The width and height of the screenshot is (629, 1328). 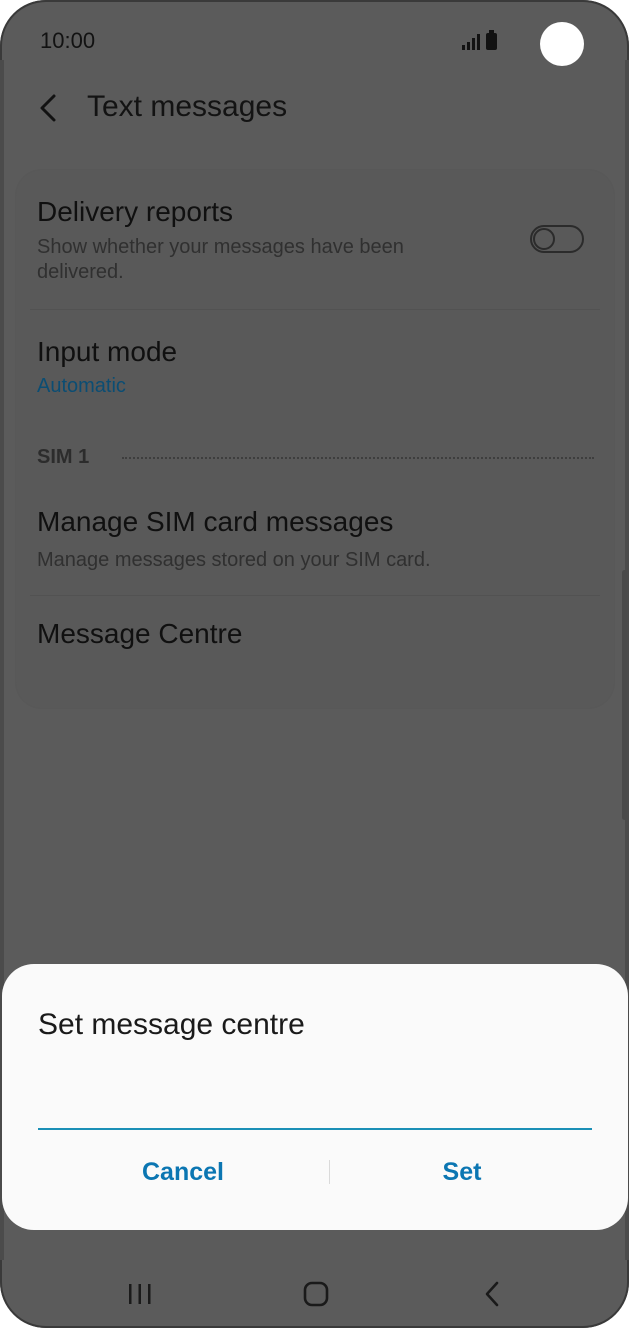 What do you see at coordinates (187, 106) in the screenshot?
I see `page-title: Text messages` at bounding box center [187, 106].